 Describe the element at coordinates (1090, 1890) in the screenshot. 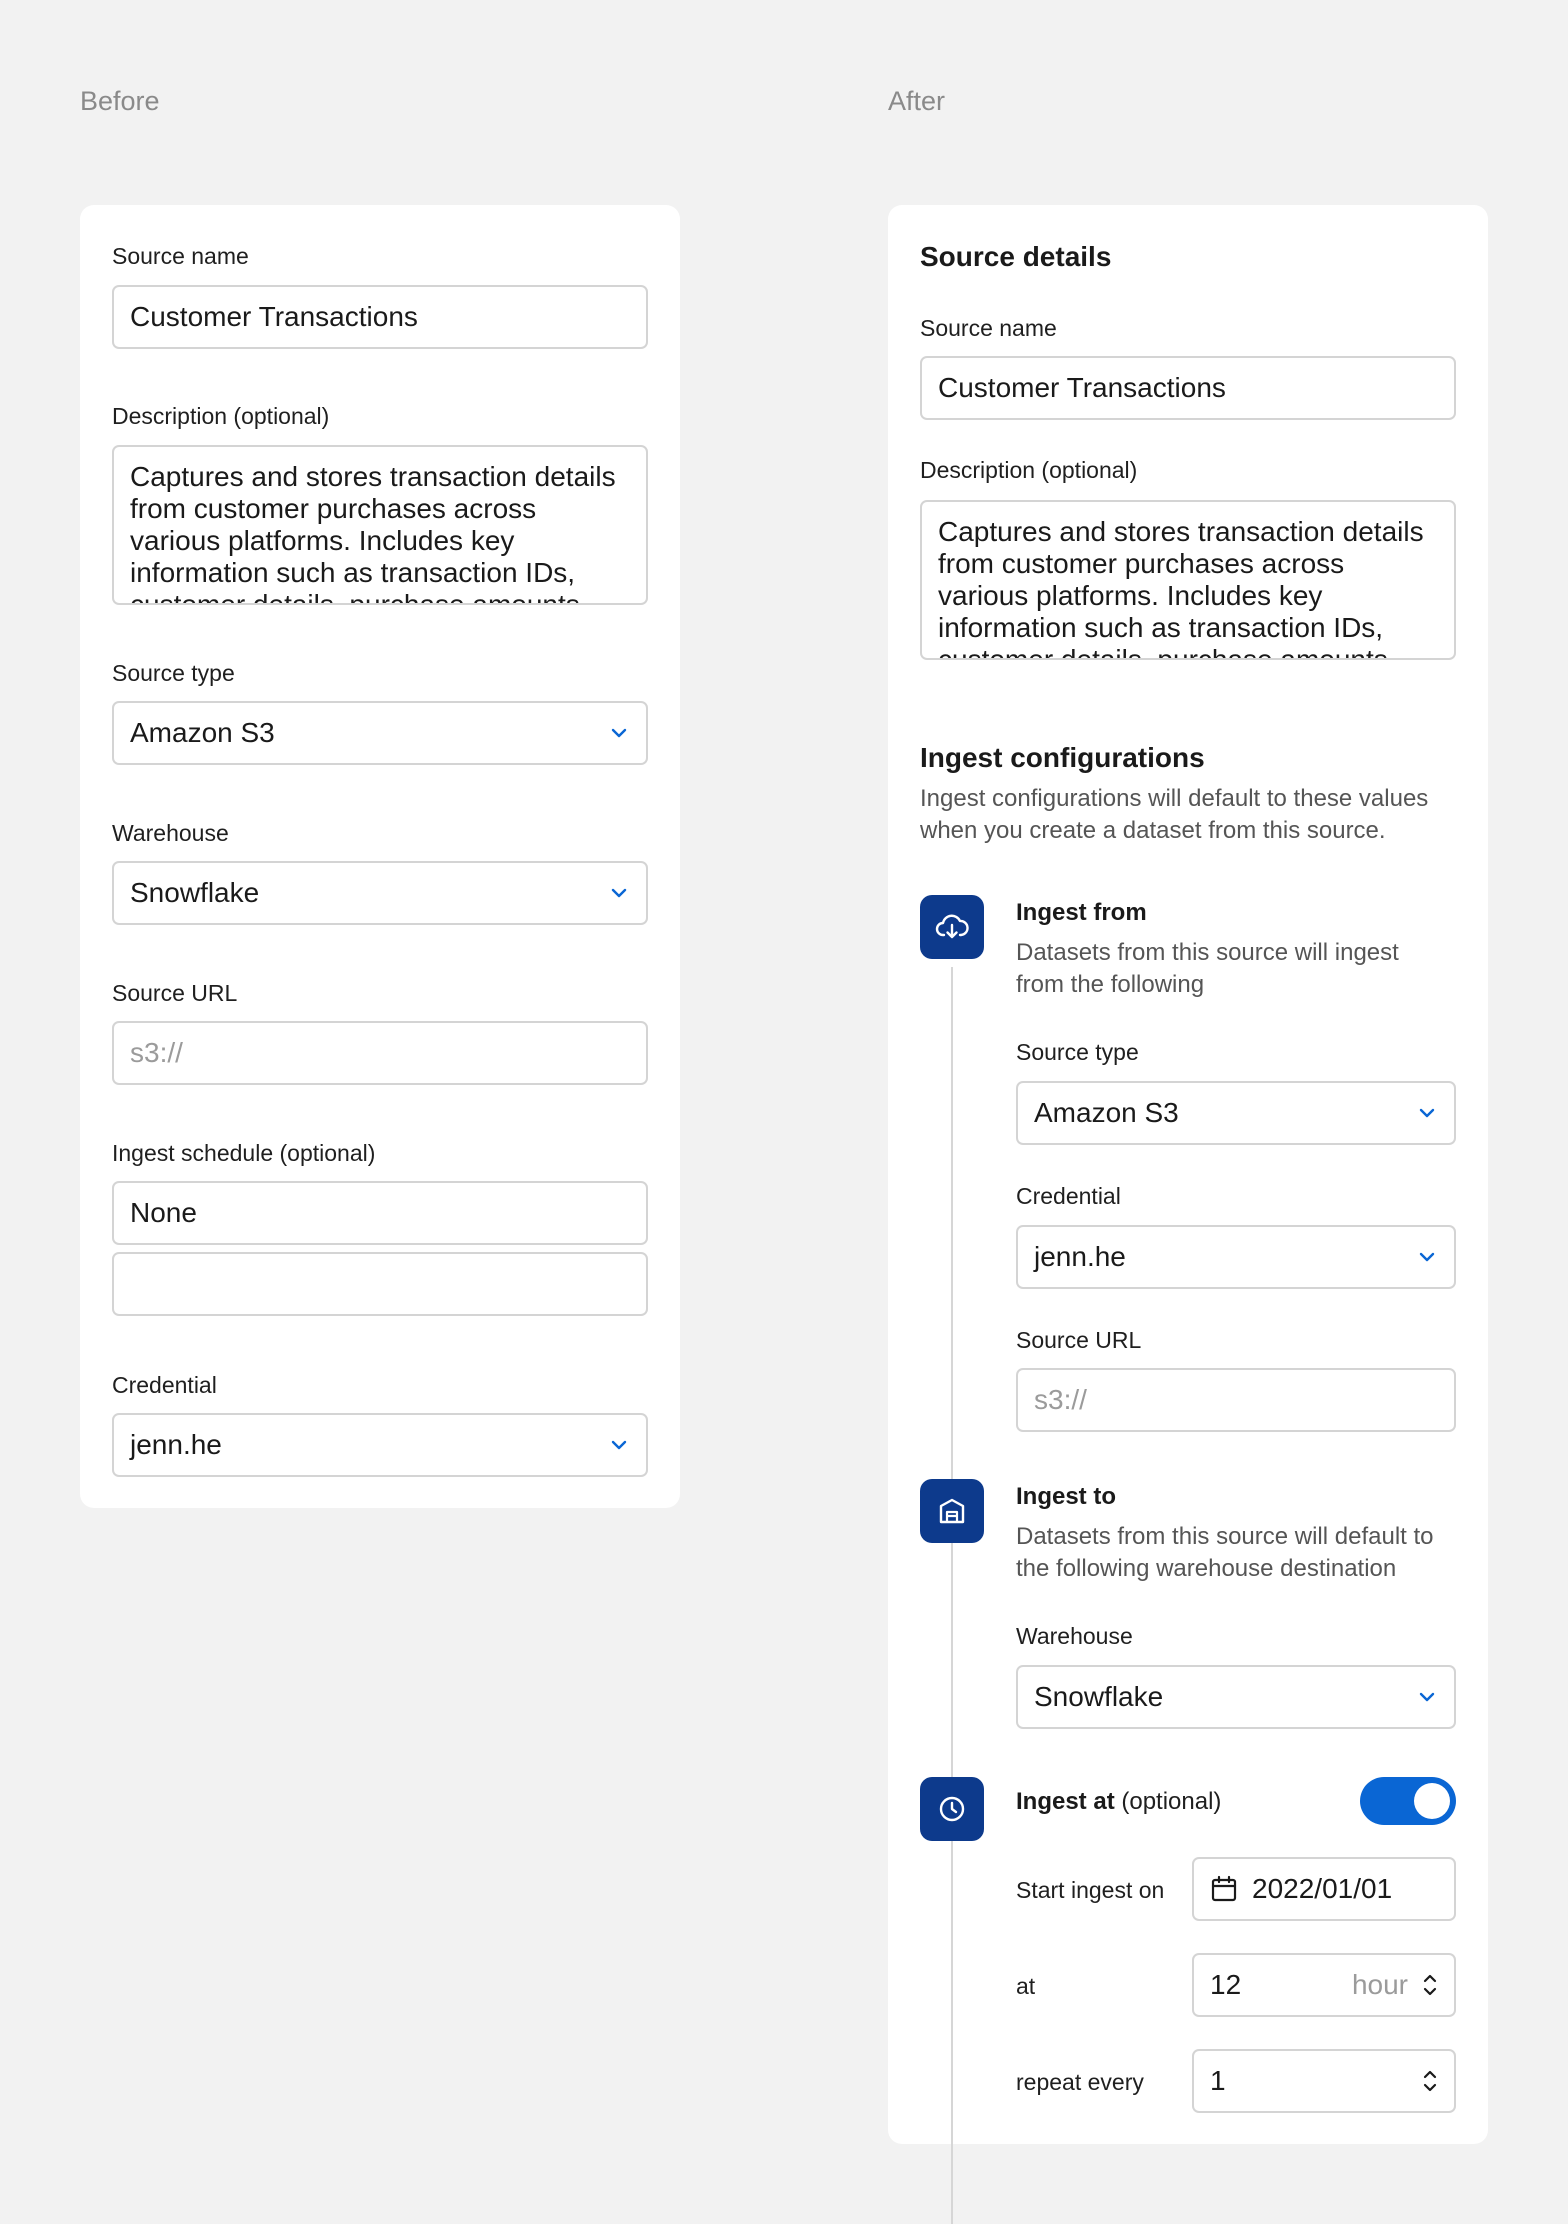

I see `start-ingest-label: Start ingest on` at that location.